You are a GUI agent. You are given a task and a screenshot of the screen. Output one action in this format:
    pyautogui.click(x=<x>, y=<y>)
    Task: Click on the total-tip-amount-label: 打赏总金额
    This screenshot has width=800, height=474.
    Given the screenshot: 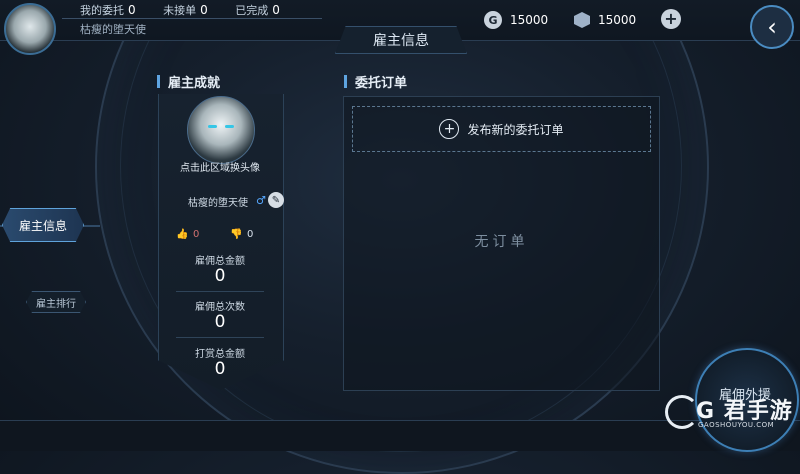 What is the action you would take?
    pyautogui.click(x=220, y=354)
    